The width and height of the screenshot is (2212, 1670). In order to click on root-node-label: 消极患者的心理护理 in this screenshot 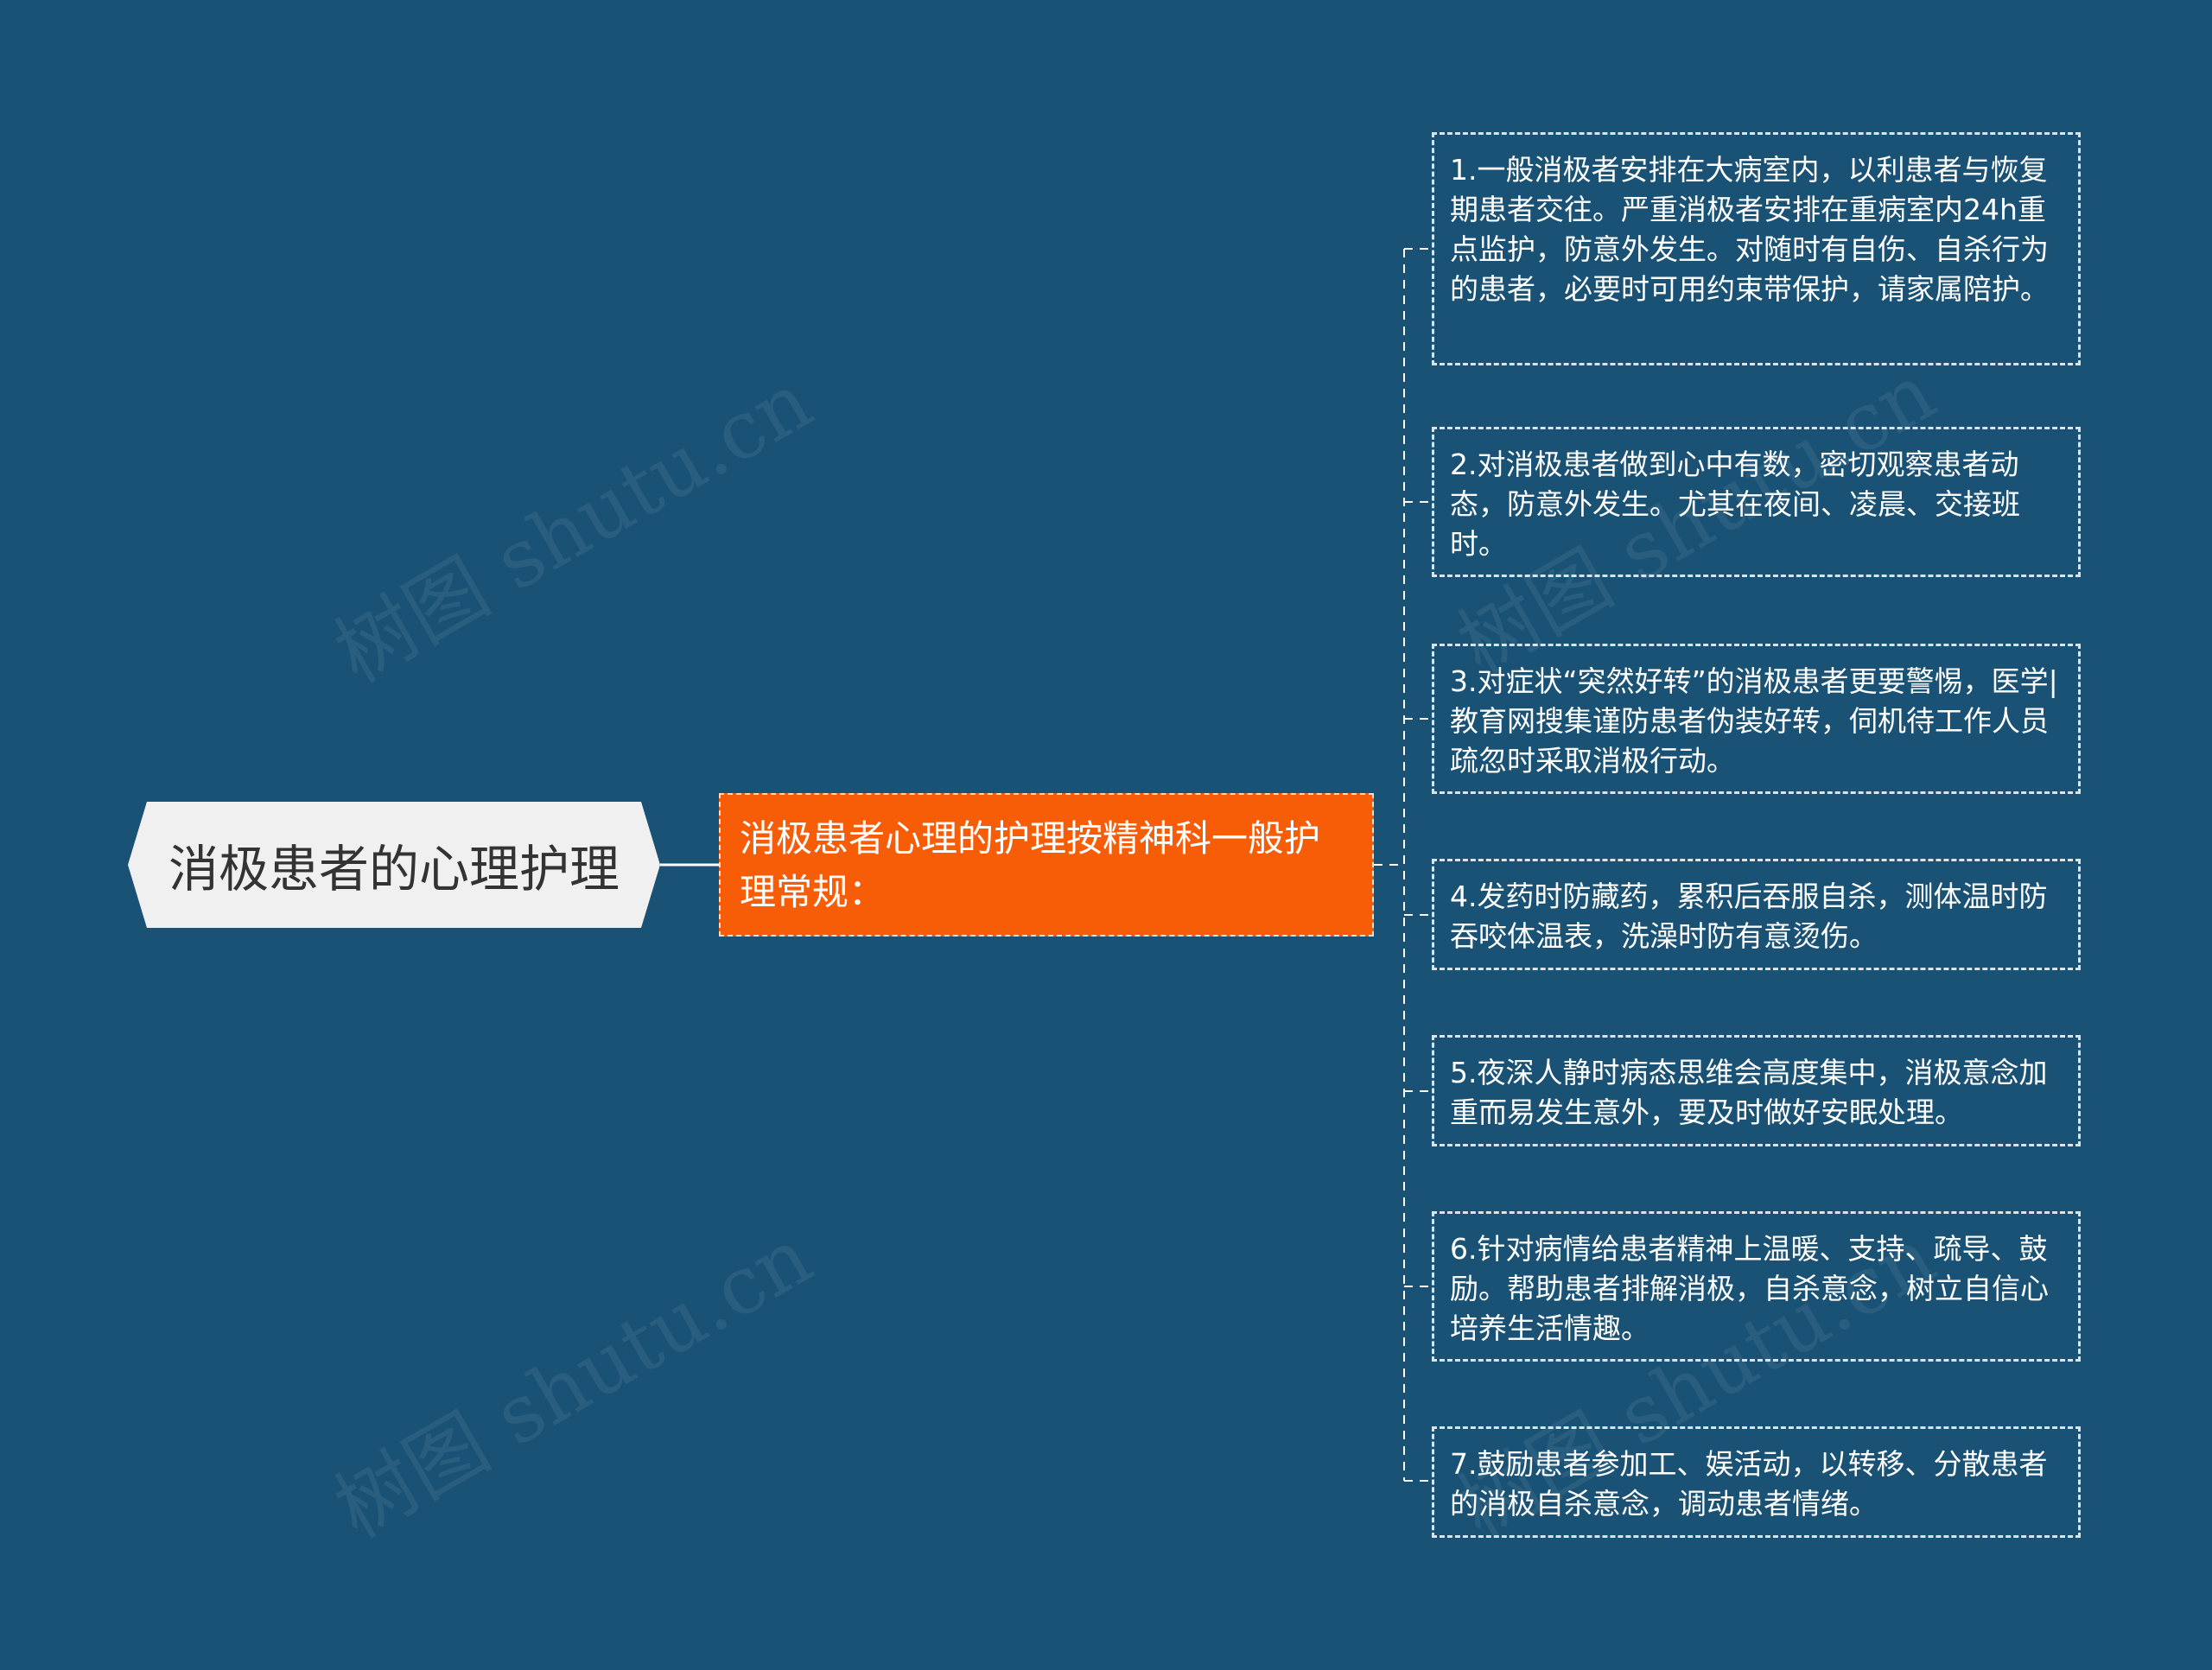, I will do `click(394, 869)`.